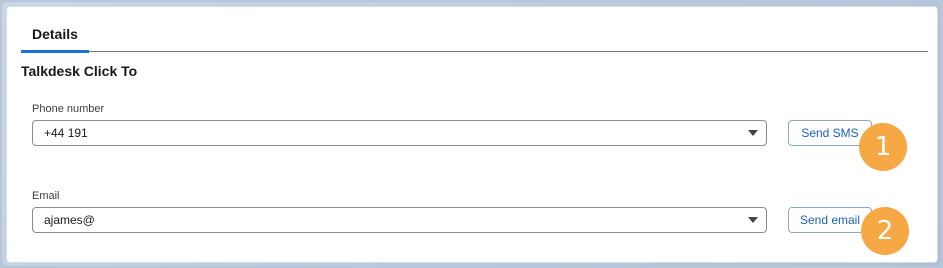 Image resolution: width=943 pixels, height=268 pixels. I want to click on phone-number-label: Phone number, so click(68, 109).